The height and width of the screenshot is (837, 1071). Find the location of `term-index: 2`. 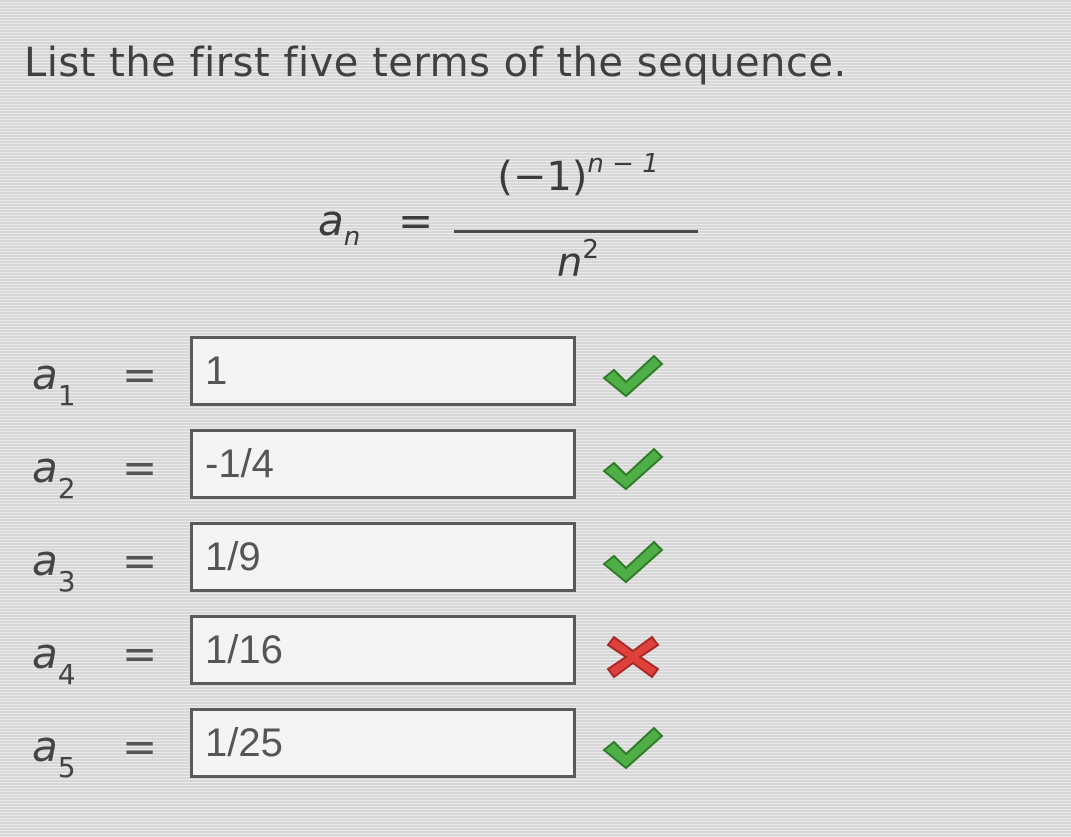

term-index: 2 is located at coordinates (66, 488).